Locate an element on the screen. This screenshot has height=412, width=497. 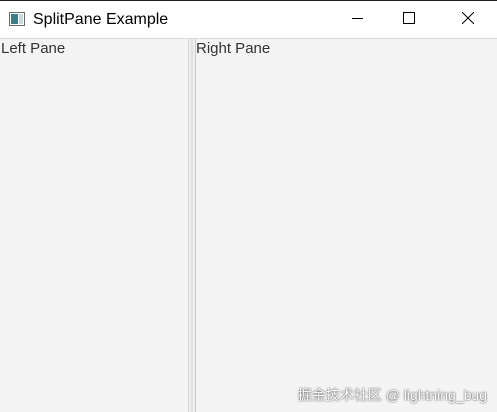
minimize-icon is located at coordinates (358, 20).